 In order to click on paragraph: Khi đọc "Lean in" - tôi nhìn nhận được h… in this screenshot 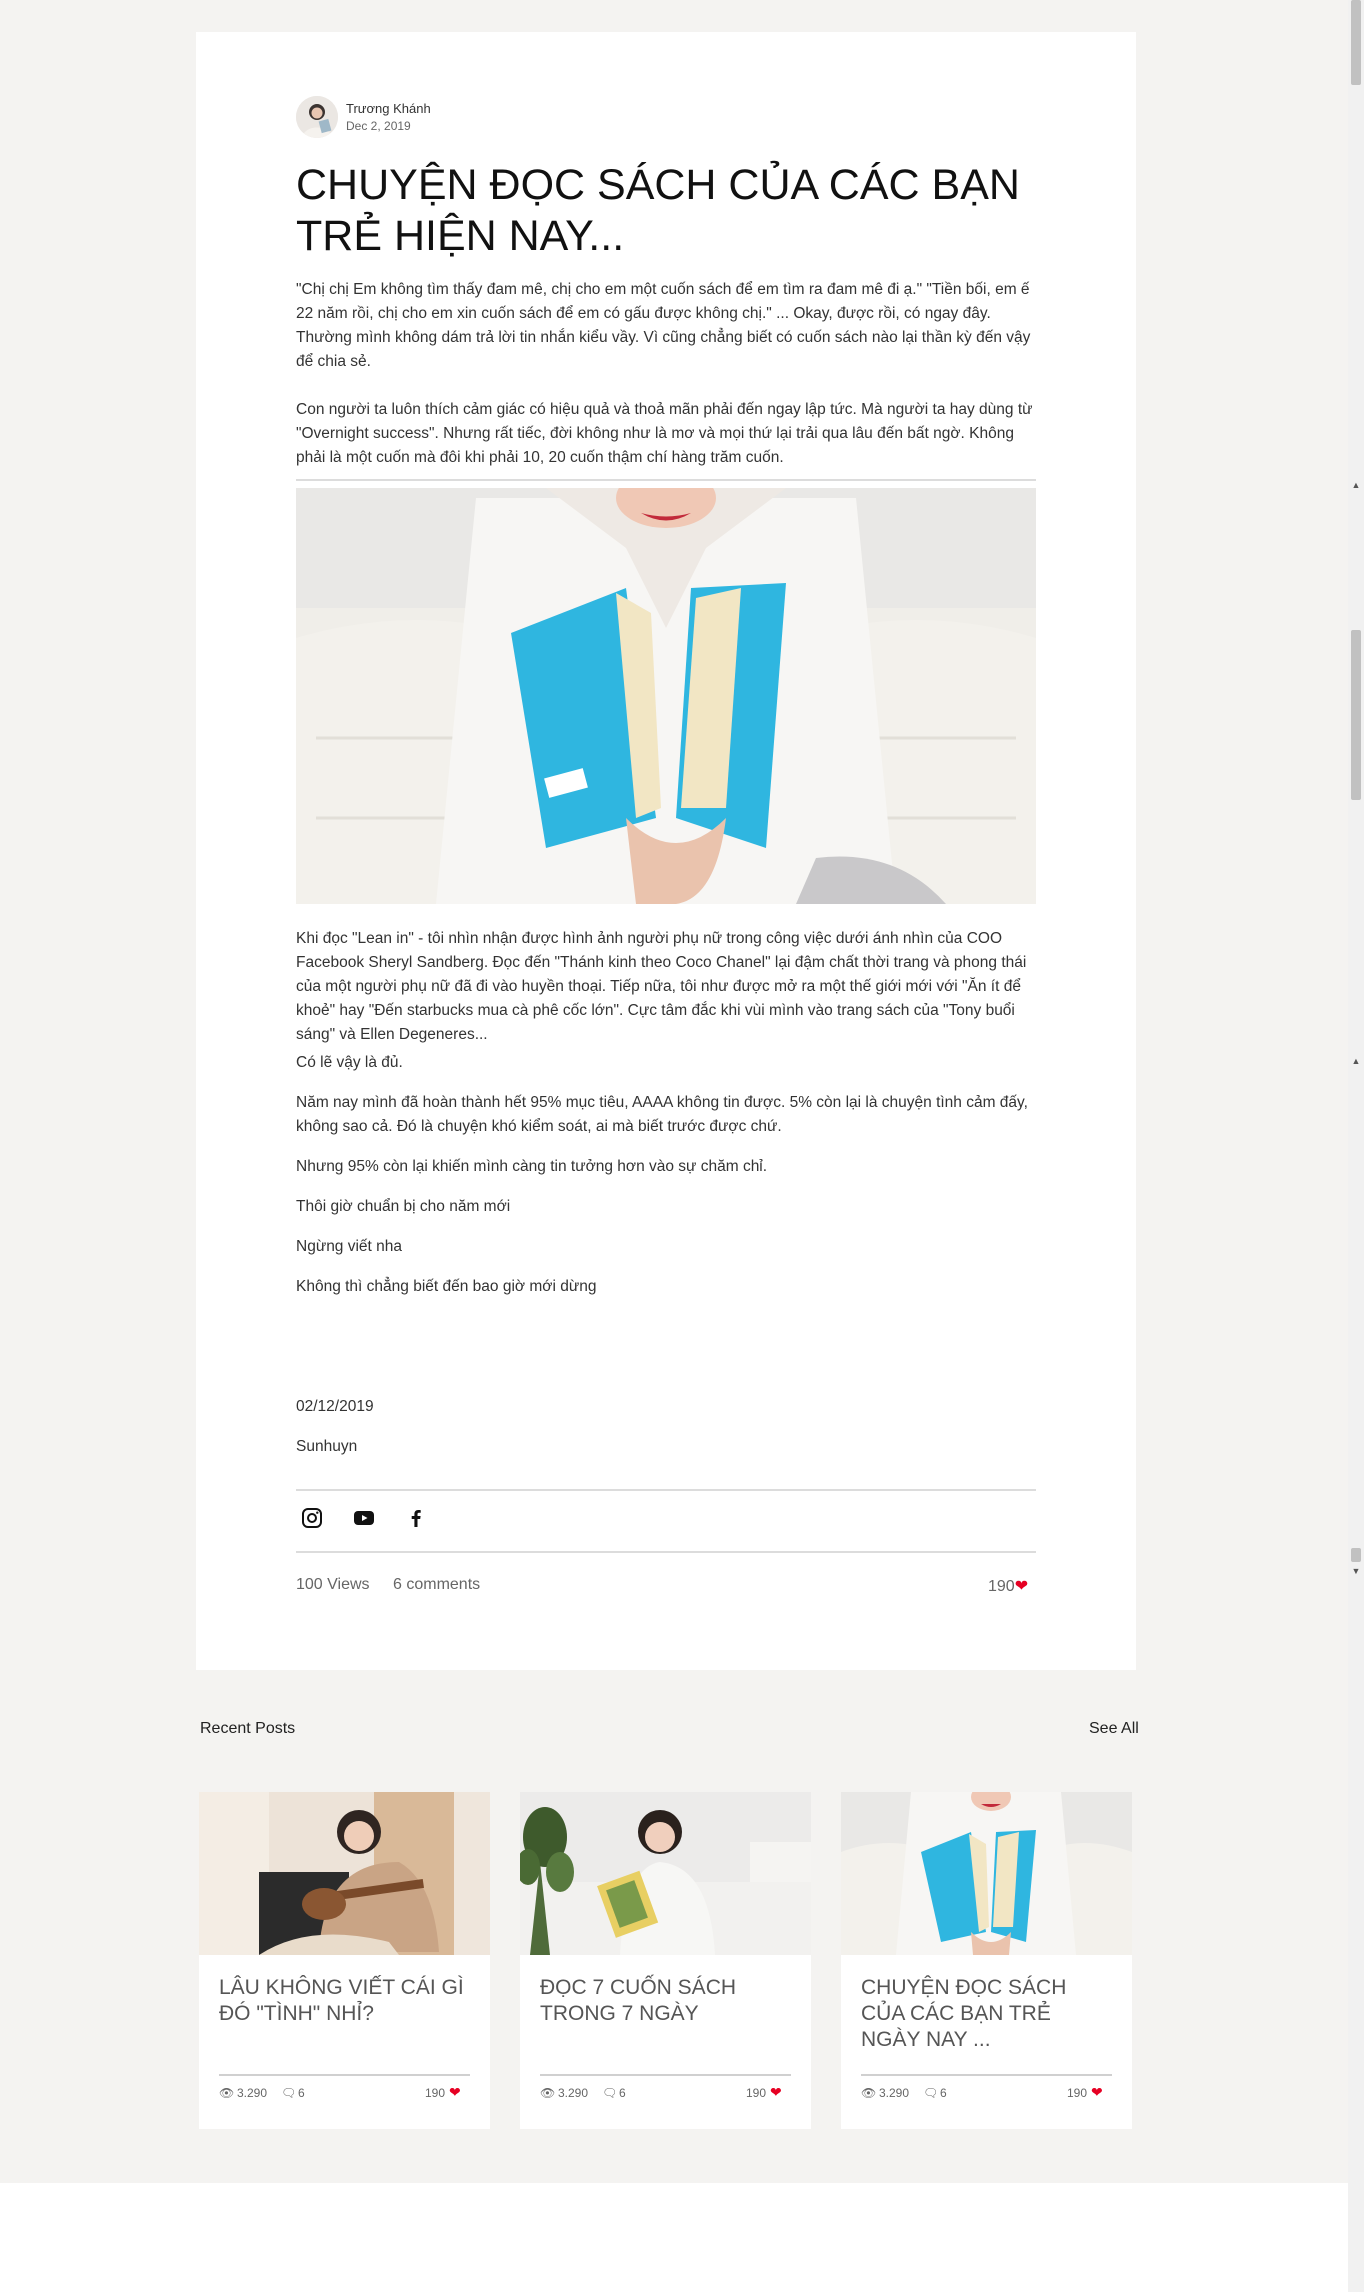, I will do `click(661, 986)`.